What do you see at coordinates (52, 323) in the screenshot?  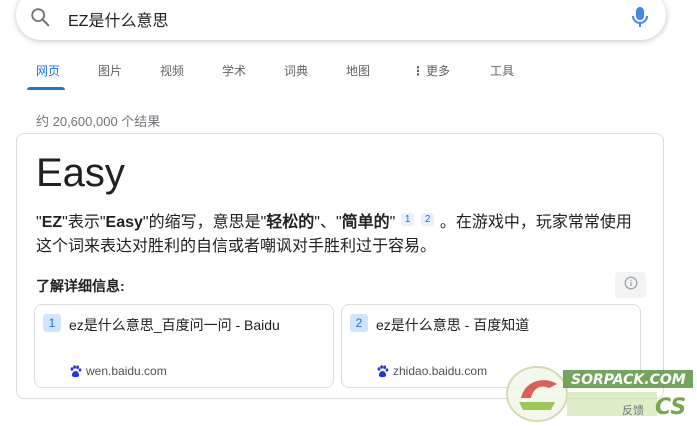 I see `source-number: 1` at bounding box center [52, 323].